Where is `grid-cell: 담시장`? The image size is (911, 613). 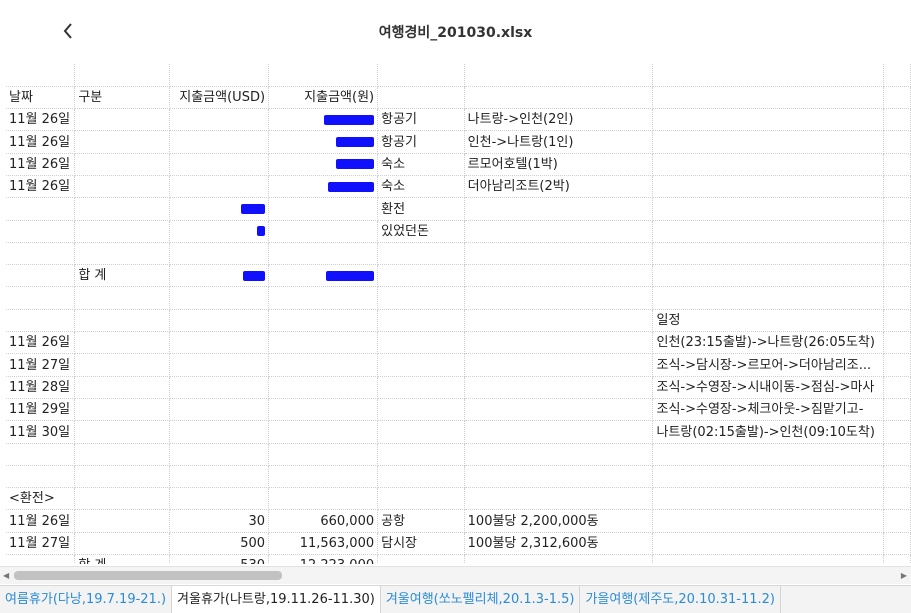
grid-cell: 담시장 is located at coordinates (421, 544).